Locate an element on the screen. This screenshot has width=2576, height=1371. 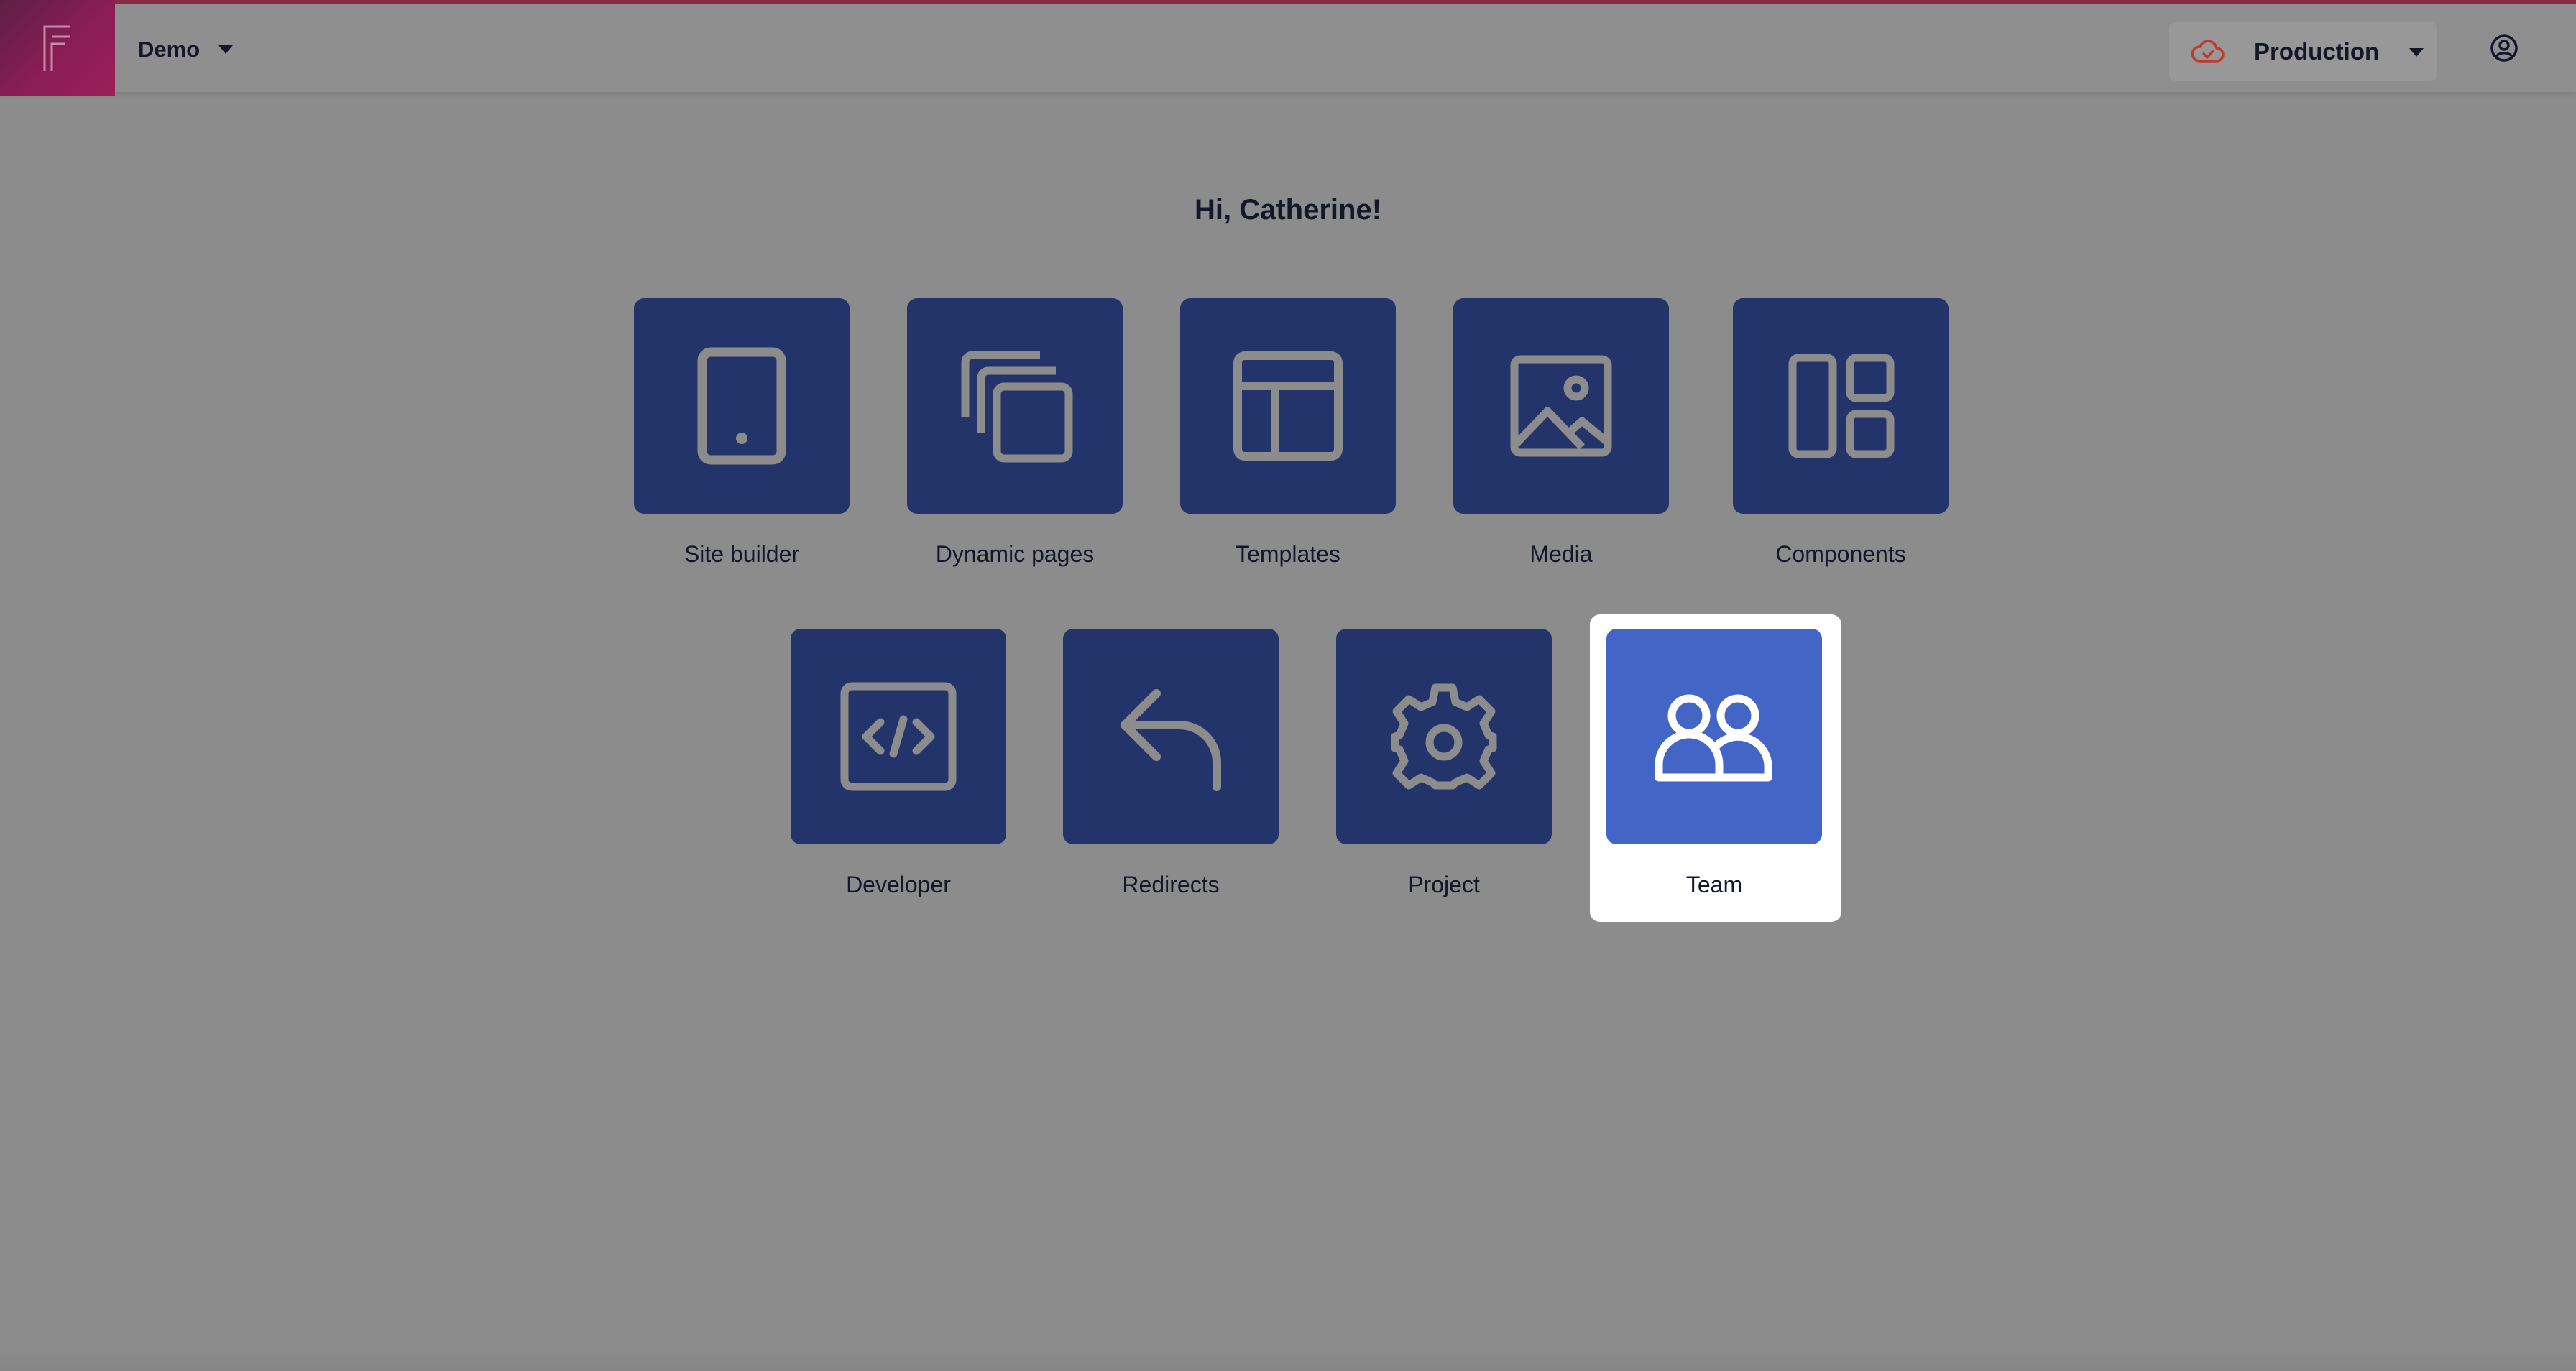
mobile-device-icon is located at coordinates (741, 406).